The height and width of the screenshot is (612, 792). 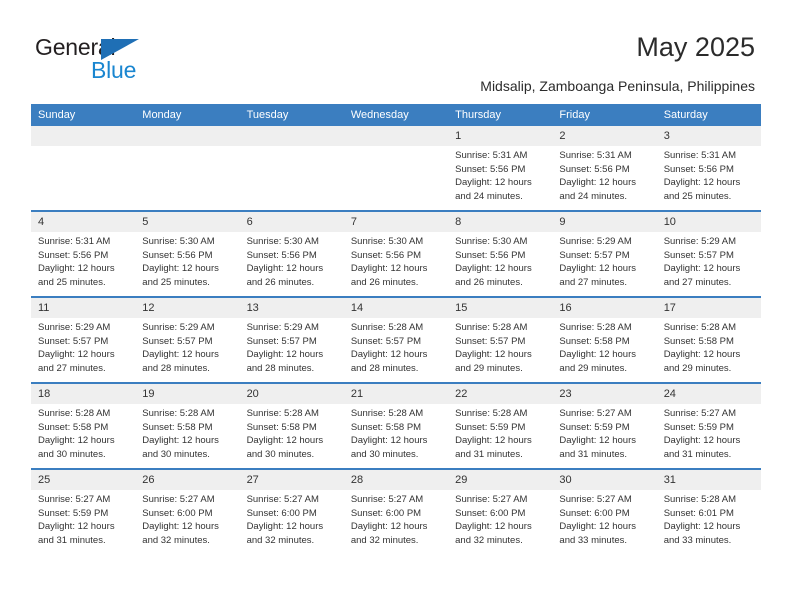 I want to click on day-number: 15, so click(x=500, y=308).